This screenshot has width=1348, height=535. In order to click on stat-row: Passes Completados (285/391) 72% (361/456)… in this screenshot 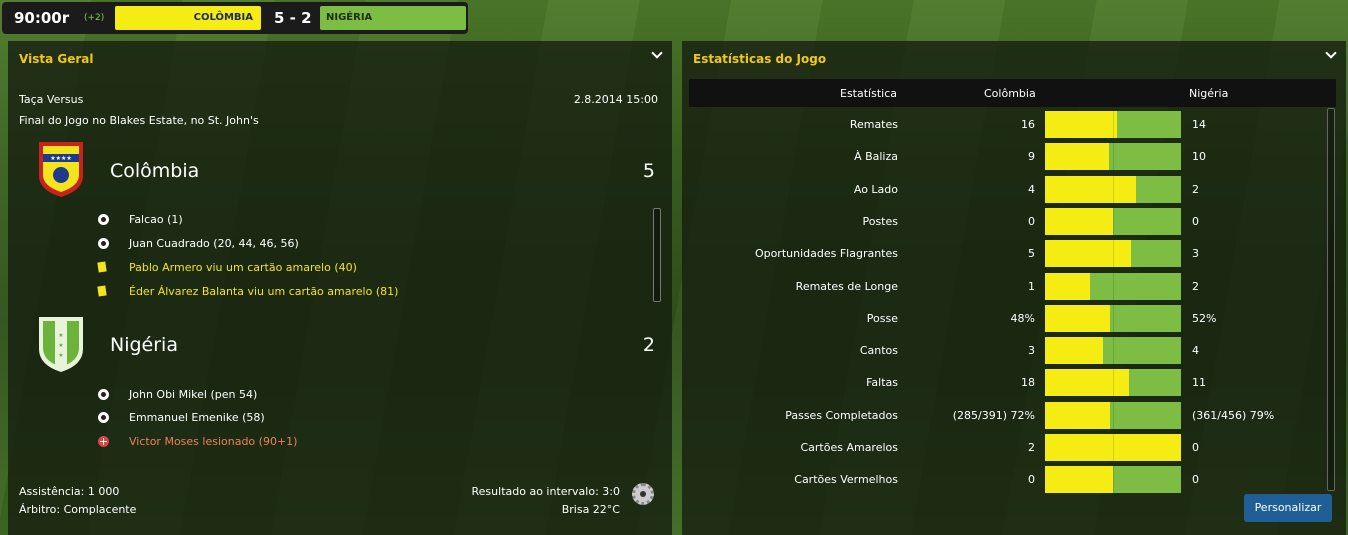, I will do `click(1005, 415)`.